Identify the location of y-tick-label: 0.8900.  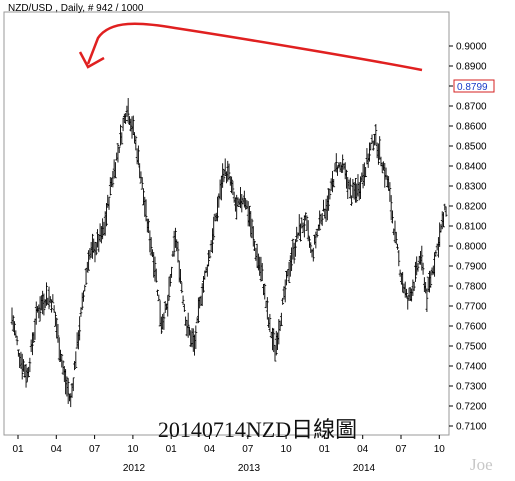
(471, 67).